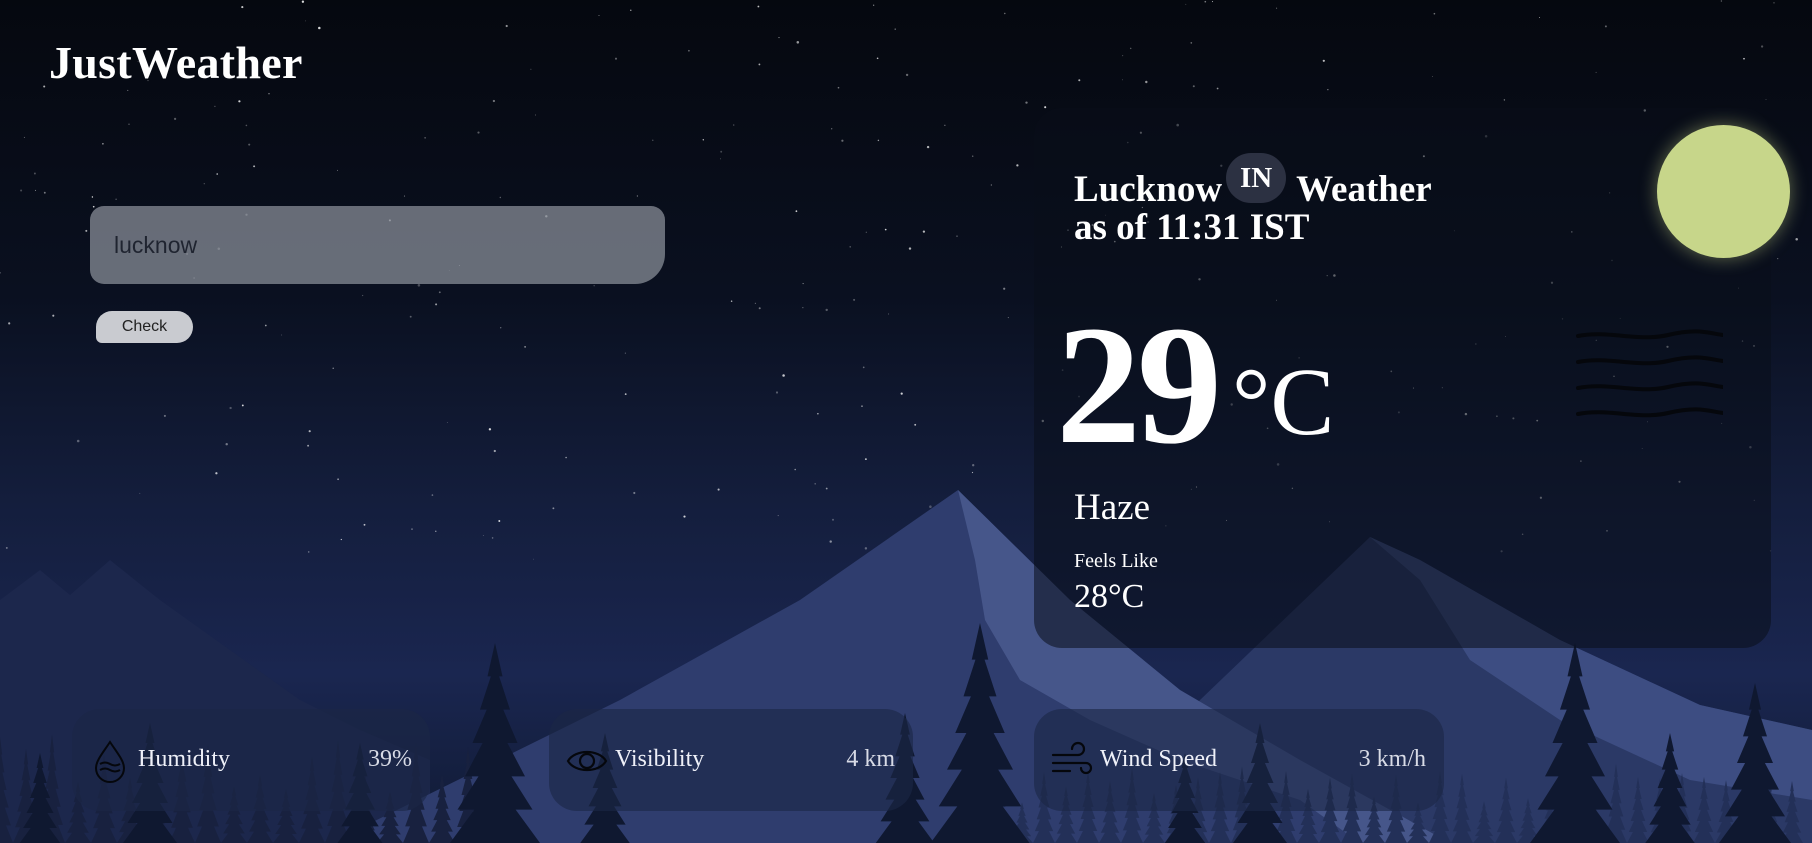 This screenshot has height=843, width=1812. I want to click on visibility-value: 4 km, so click(870, 759).